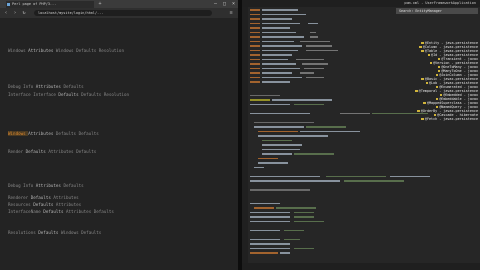  I want to click on page-text-line: Render Defaults Attributes Defaults, so click(52, 152).